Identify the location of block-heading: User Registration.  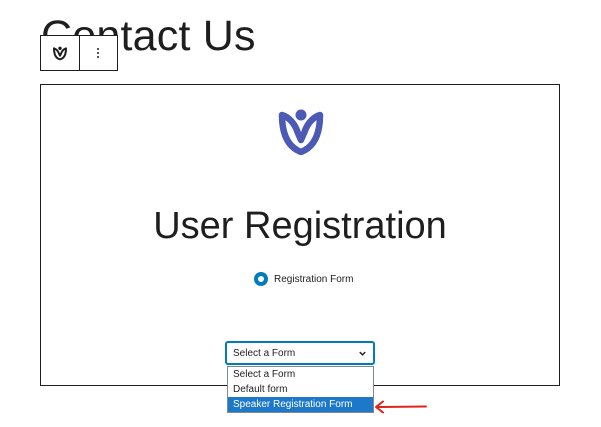
(300, 226).